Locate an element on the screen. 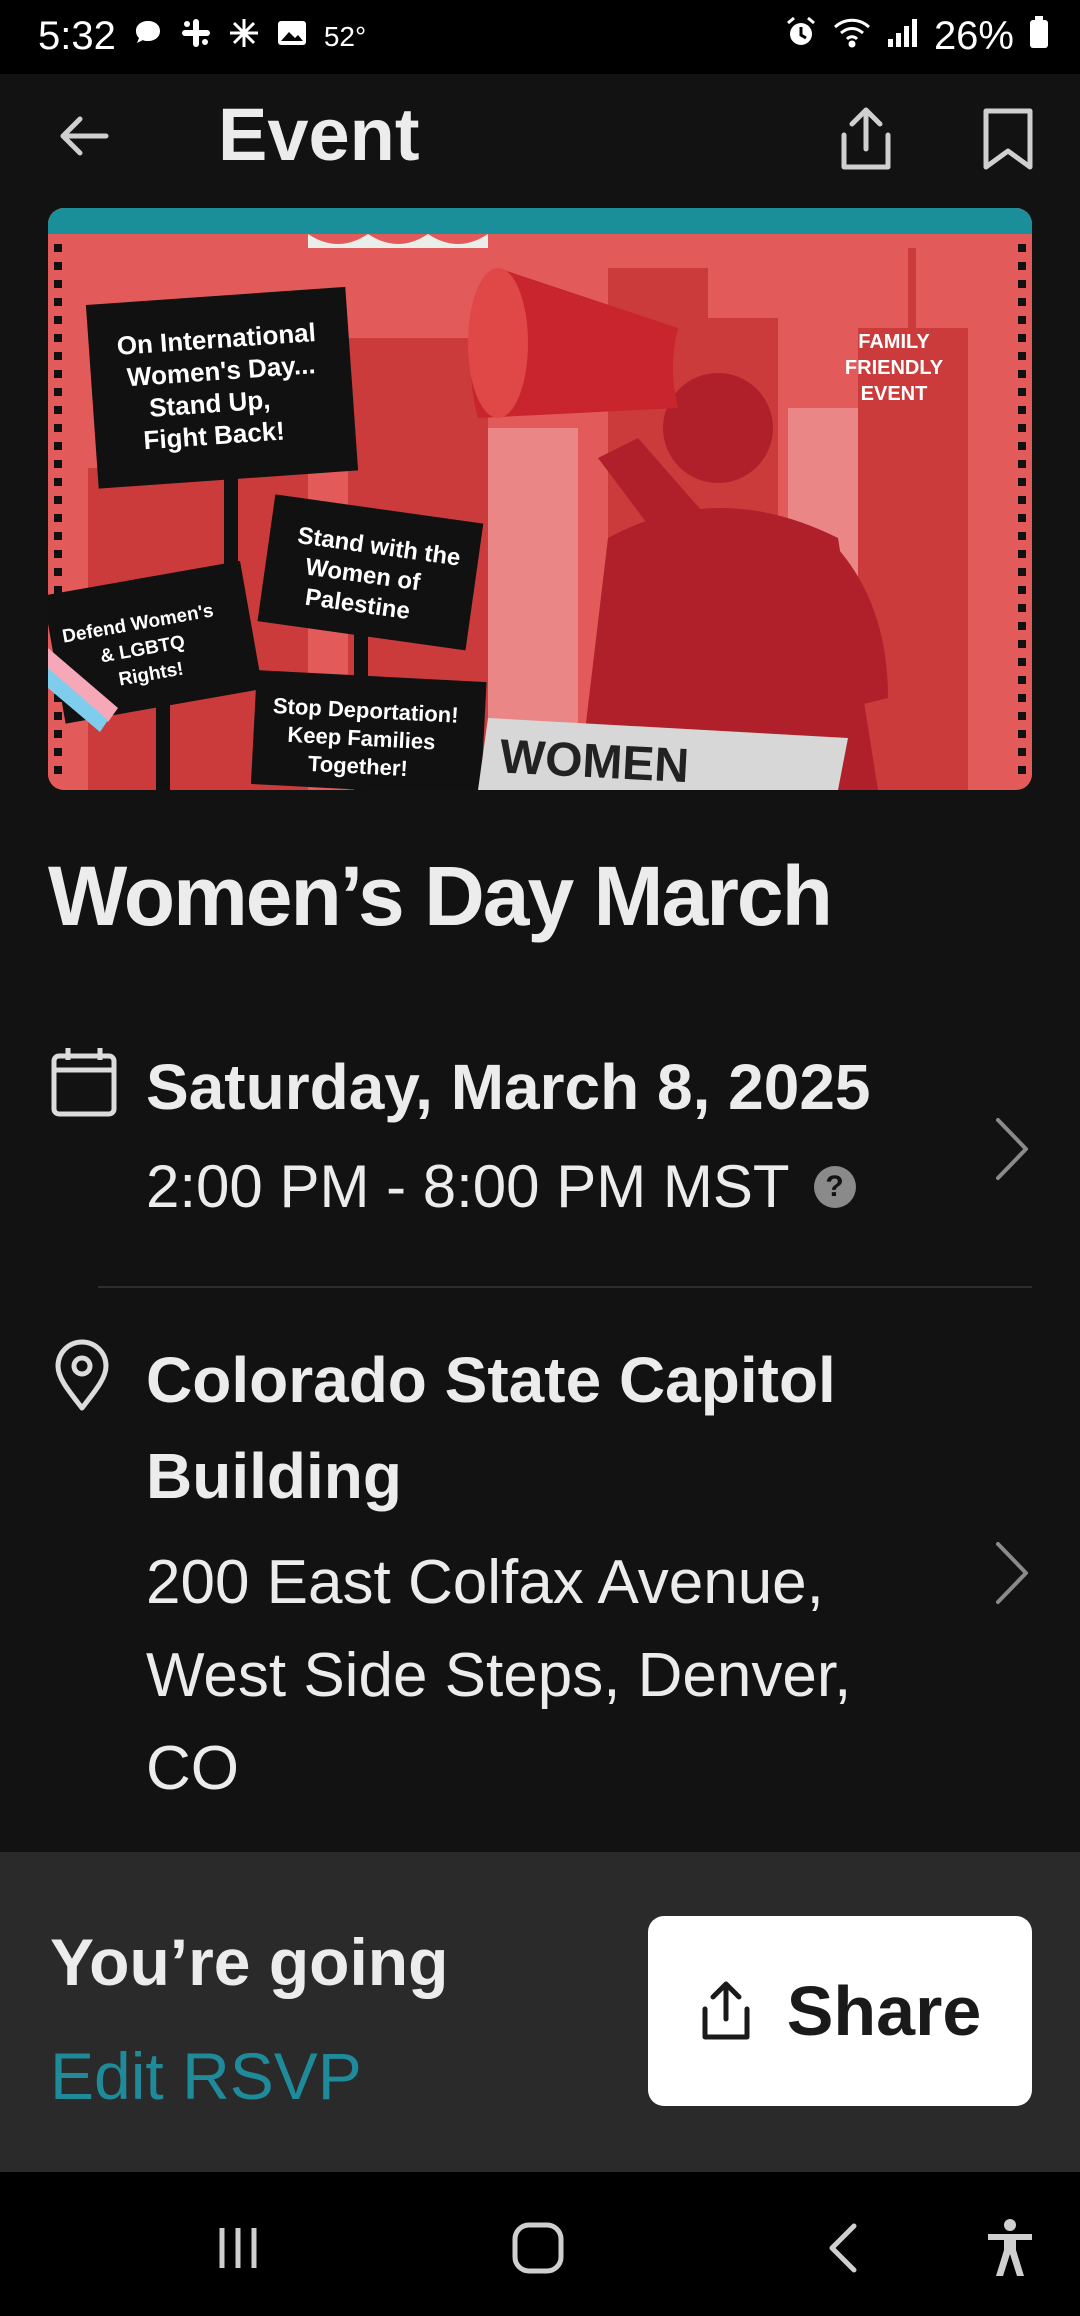 Image resolution: width=1080 pixels, height=2316 pixels. event-time-line: 2:00 PM - 8:00 PM MST ? is located at coordinates (501, 1186).